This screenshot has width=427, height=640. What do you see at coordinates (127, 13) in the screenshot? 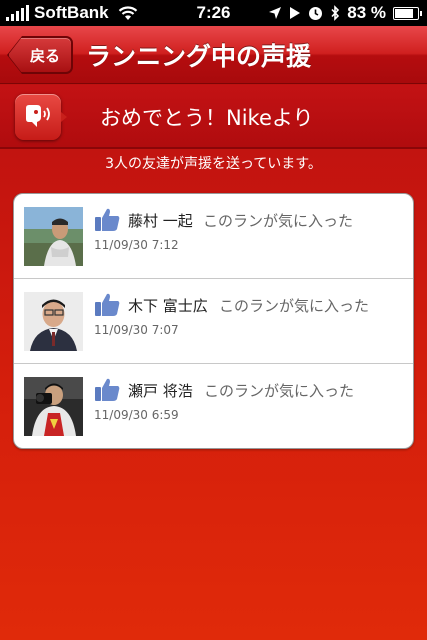
I see `wifi-icon` at bounding box center [127, 13].